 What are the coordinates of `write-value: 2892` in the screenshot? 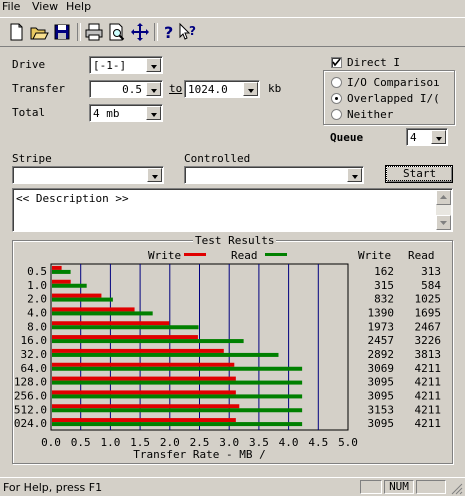 It's located at (381, 354).